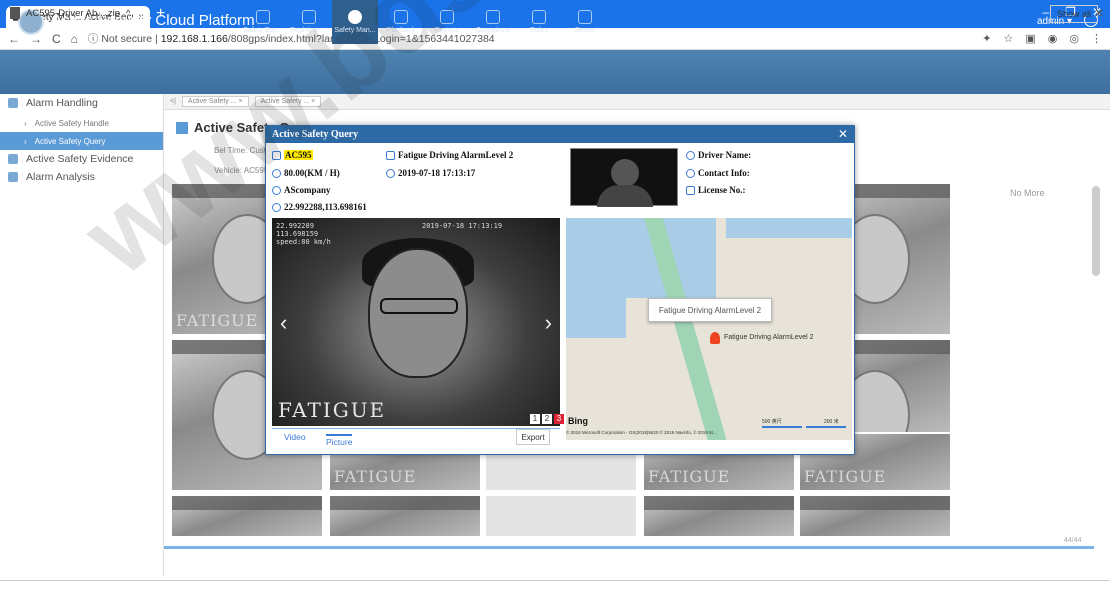 The height and width of the screenshot is (608, 1110). I want to click on export-button: Export, so click(533, 437).